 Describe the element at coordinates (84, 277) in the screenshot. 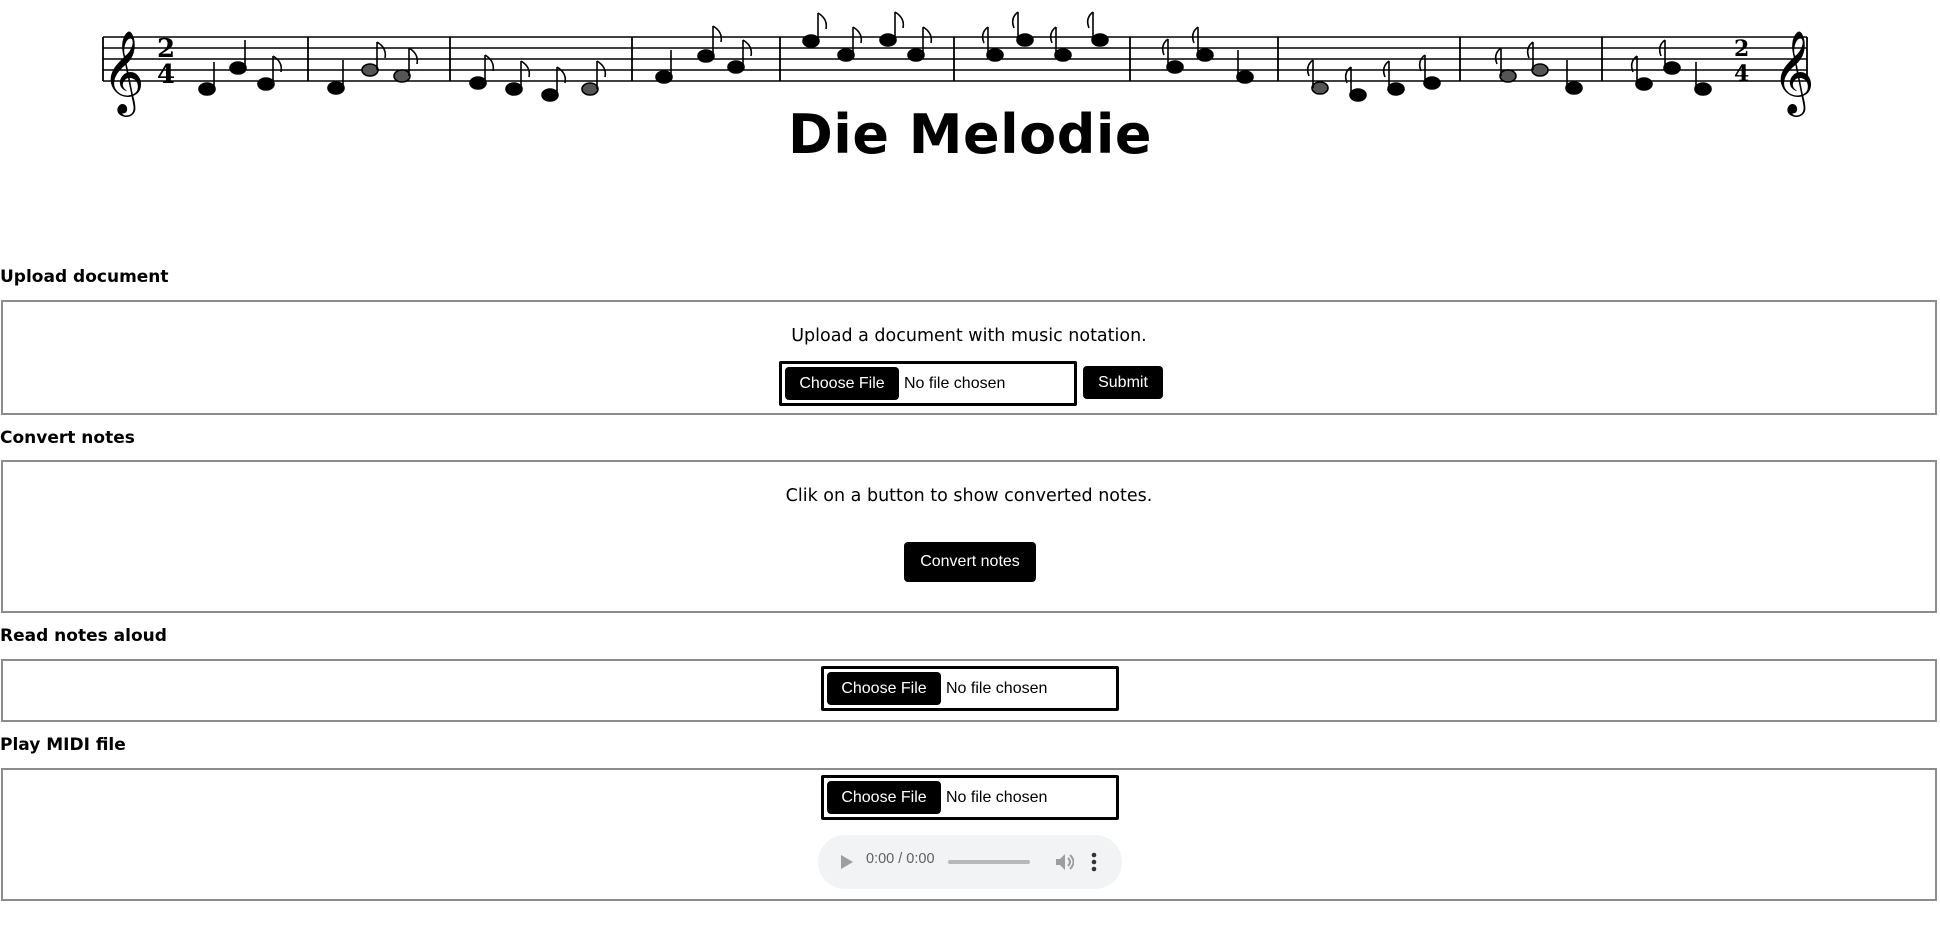

I see `upload-heading: Upload document` at that location.